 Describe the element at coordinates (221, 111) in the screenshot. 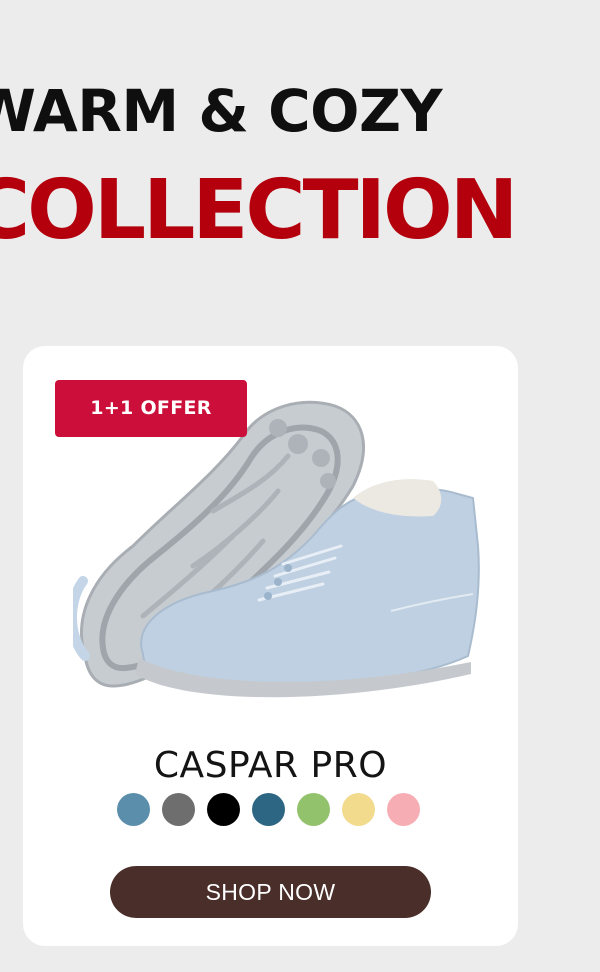

I see `hero-heading: WARM & COZY` at that location.